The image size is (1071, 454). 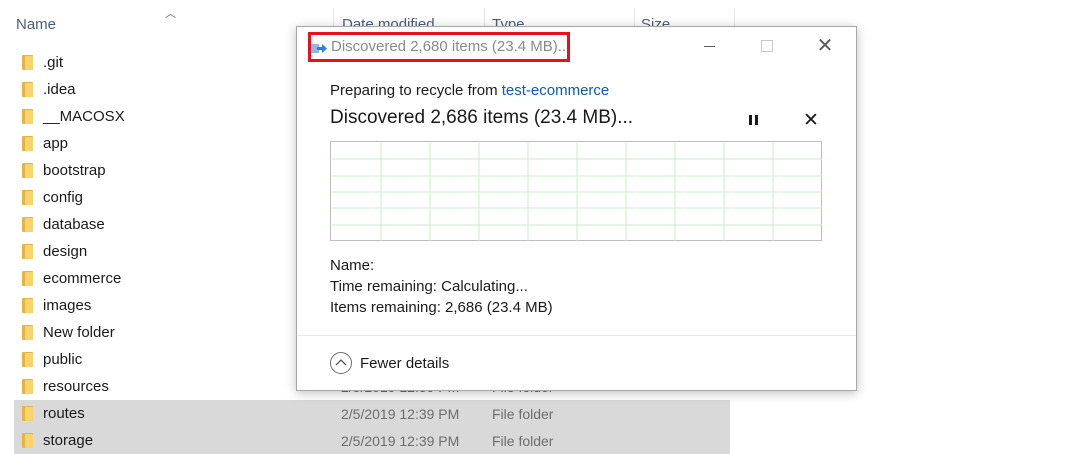 What do you see at coordinates (56, 143) in the screenshot?
I see `file-name: app` at bounding box center [56, 143].